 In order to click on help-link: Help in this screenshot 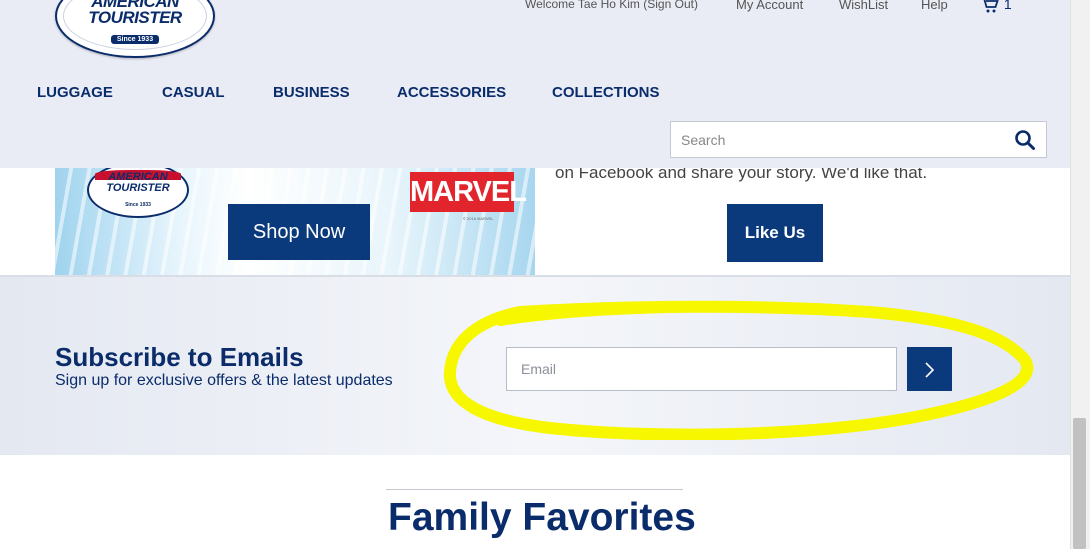, I will do `click(934, 6)`.